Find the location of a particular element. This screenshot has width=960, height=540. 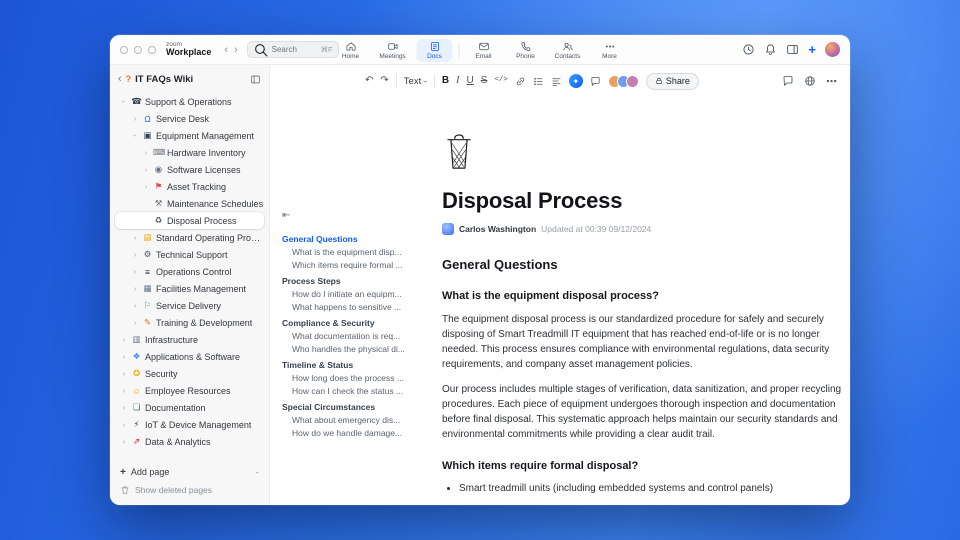

wiki-page-item: › ▦ Facilities Management is located at coordinates (189, 288).